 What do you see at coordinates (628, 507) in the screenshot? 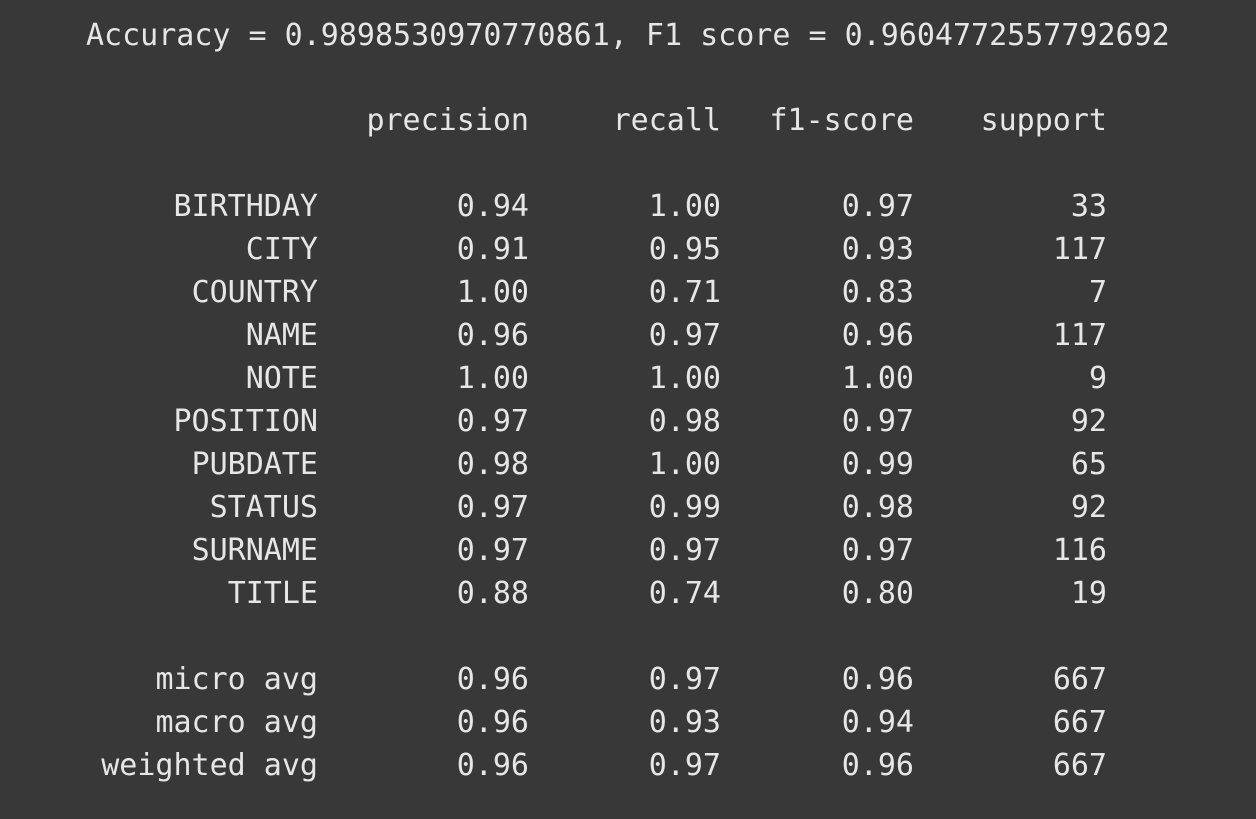
I see `report-row: STATUS 0.97 0.99 0.98 92` at bounding box center [628, 507].